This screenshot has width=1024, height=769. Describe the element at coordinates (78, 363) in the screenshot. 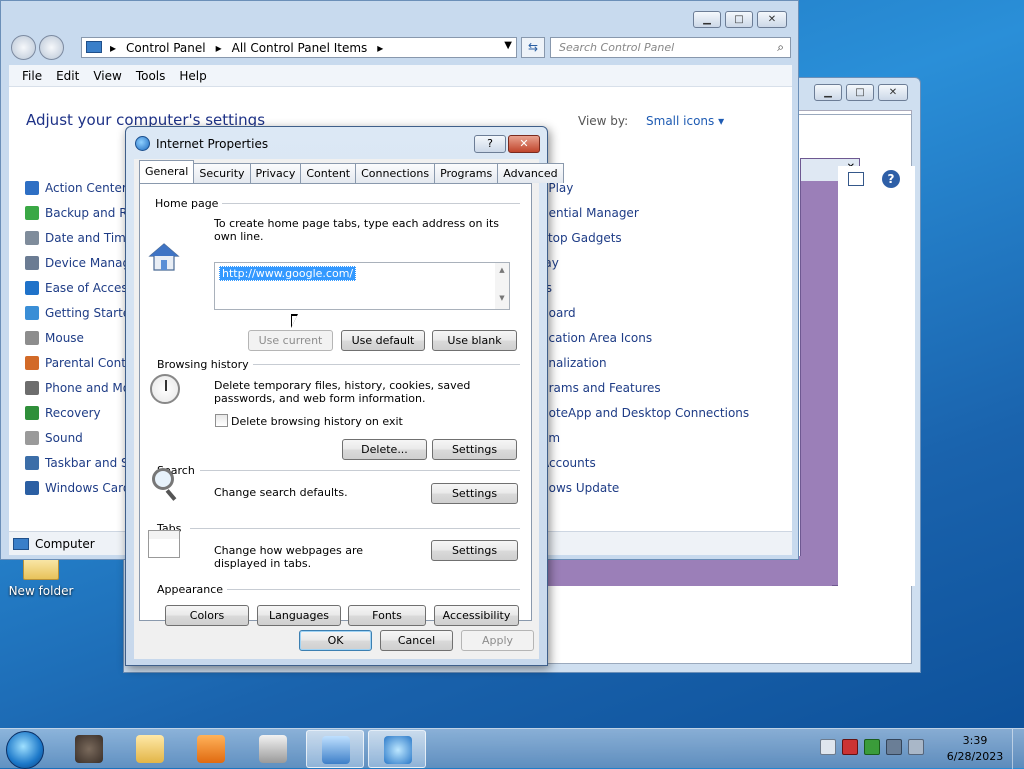

I see `control-panel-item: Parental Controls` at that location.